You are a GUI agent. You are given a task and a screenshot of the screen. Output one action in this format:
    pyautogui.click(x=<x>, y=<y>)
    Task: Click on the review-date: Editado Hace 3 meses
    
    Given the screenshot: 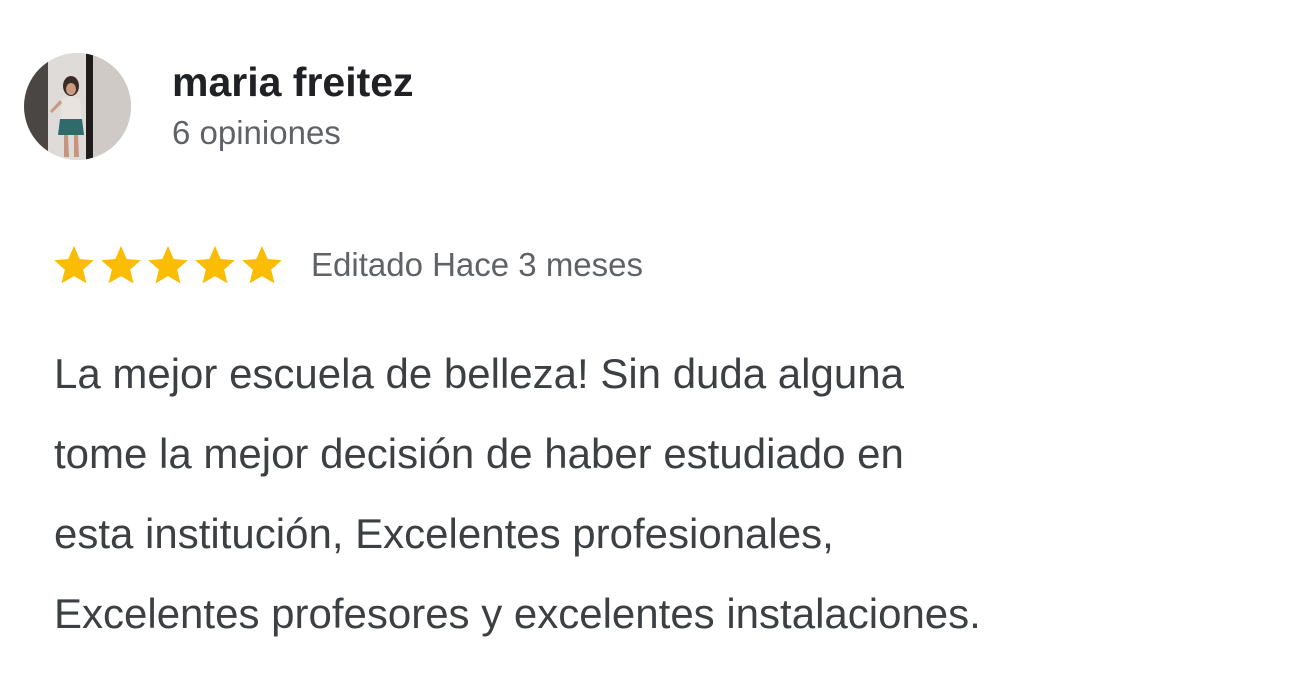 What is the action you would take?
    pyautogui.click(x=477, y=264)
    